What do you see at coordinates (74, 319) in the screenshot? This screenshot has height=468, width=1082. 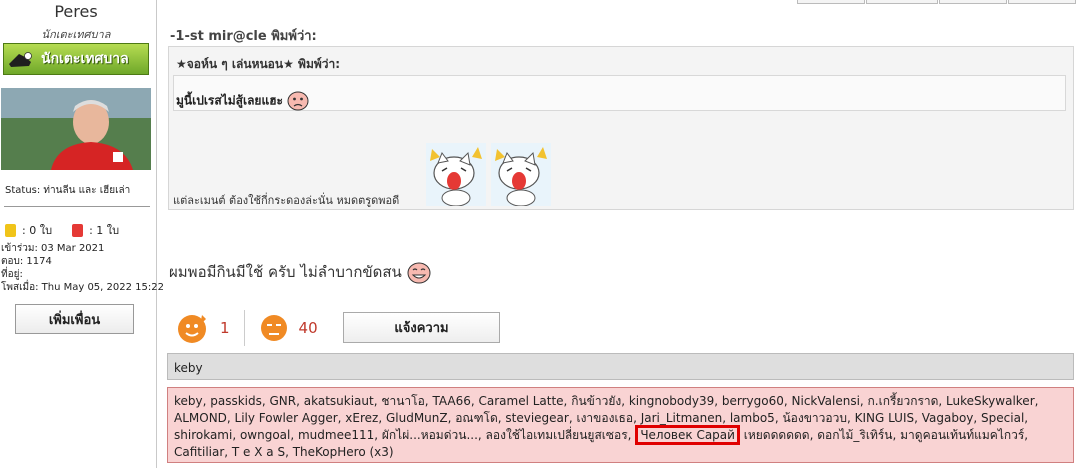 I see `add-friend-button: เพิ่มเพื่อน` at bounding box center [74, 319].